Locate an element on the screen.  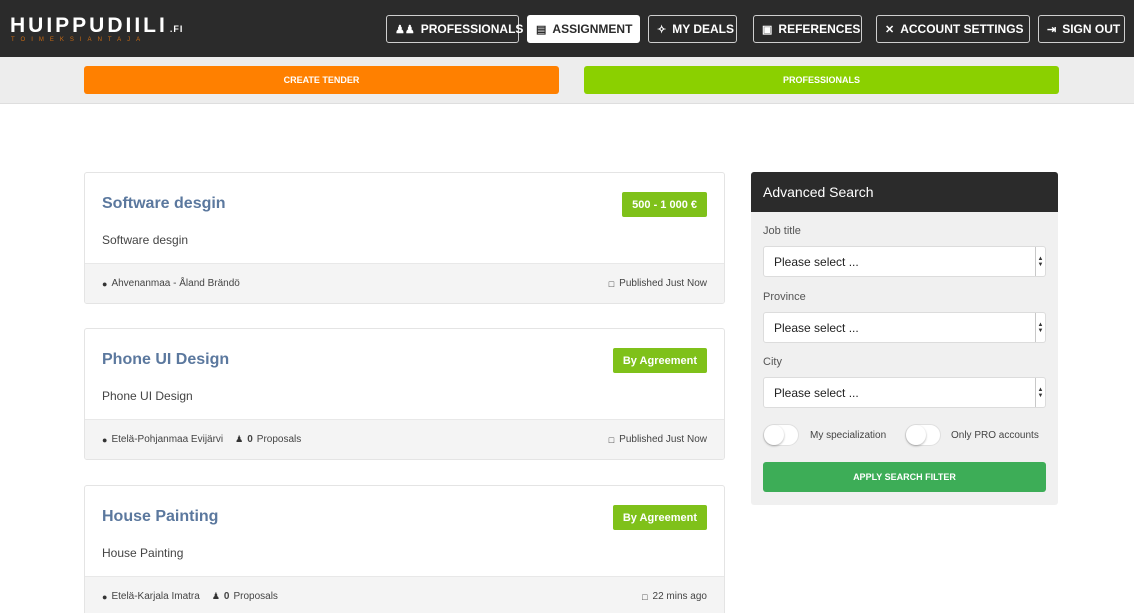
listing-published: 22 mins ago is located at coordinates (679, 596).